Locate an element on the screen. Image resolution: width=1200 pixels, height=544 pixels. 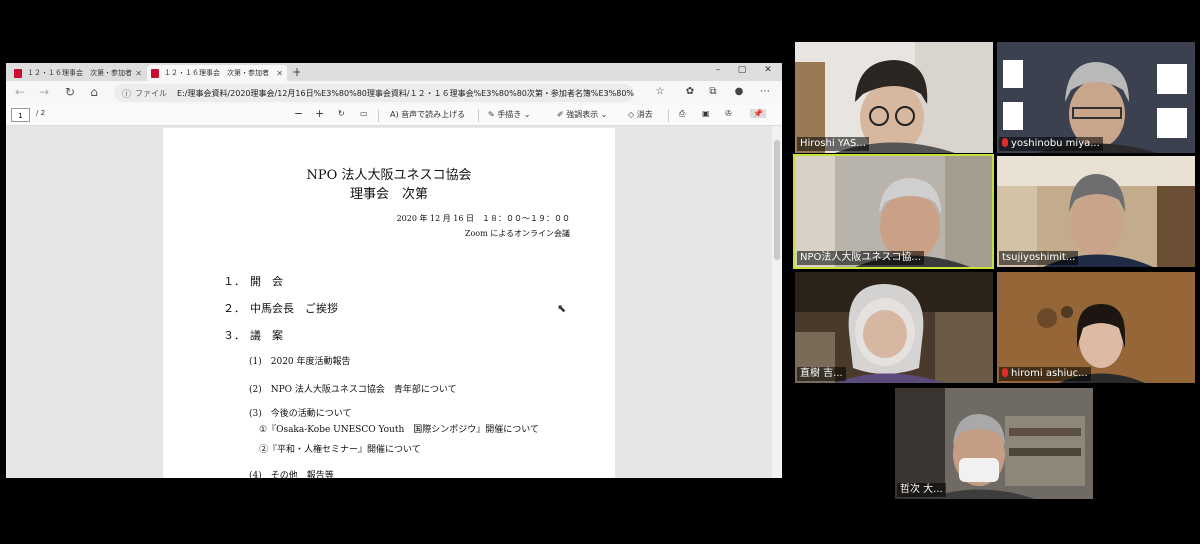
back-icon: ← is located at coordinates (20, 92).